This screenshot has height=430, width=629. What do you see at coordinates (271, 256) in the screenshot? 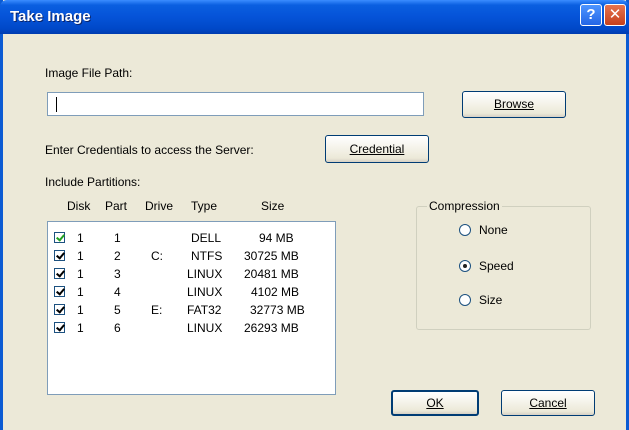
I see `size-cell: 30725 MB` at bounding box center [271, 256].